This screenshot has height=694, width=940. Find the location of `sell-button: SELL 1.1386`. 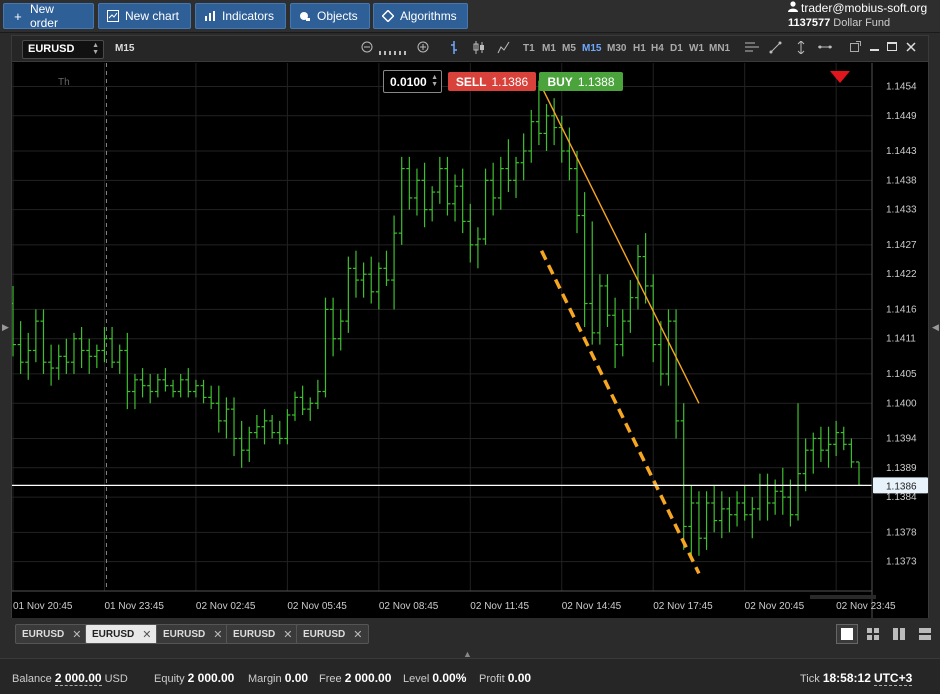

sell-button: SELL 1.1386 is located at coordinates (492, 81).